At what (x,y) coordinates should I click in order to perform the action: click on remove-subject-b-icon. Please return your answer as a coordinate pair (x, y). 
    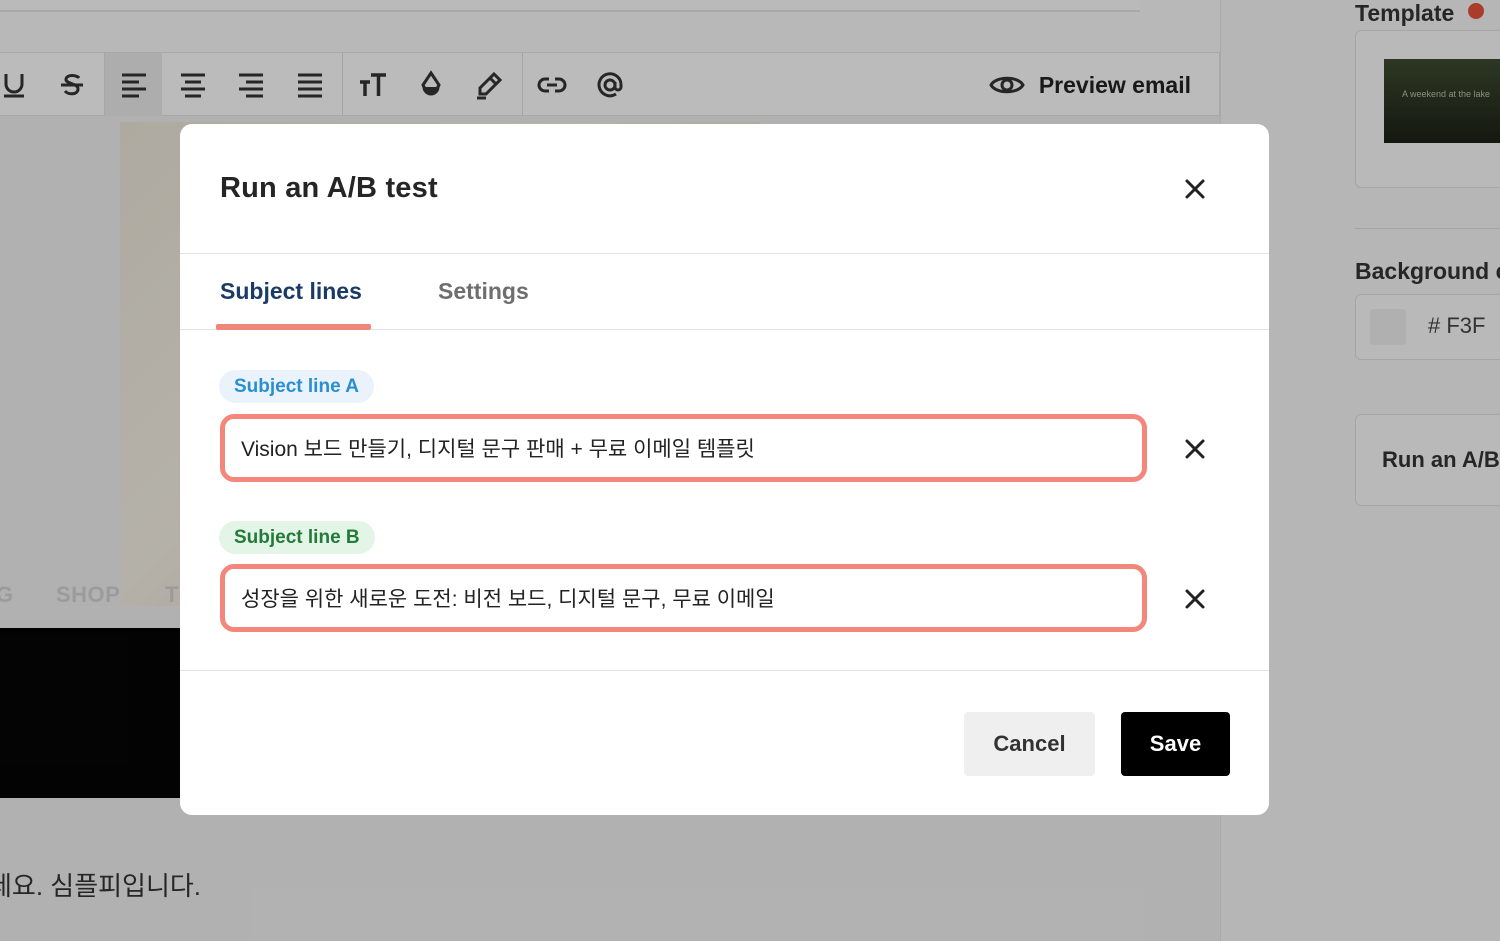
    Looking at the image, I should click on (1195, 599).